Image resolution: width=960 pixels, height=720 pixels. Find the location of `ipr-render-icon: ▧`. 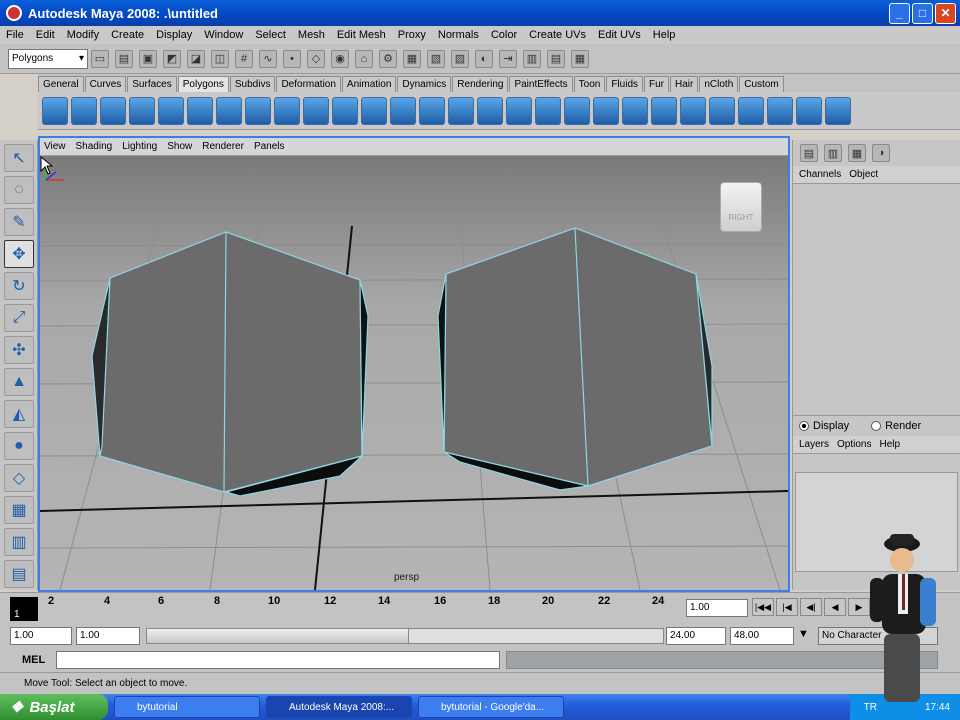

ipr-render-icon: ▧ is located at coordinates (436, 58).